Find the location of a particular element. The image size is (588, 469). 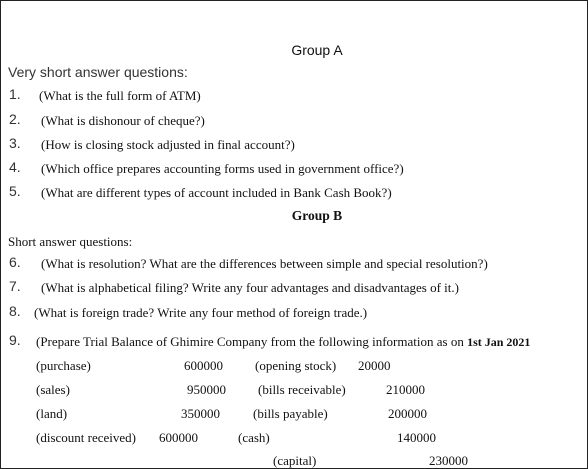

question-number: 4. is located at coordinates (15, 167).